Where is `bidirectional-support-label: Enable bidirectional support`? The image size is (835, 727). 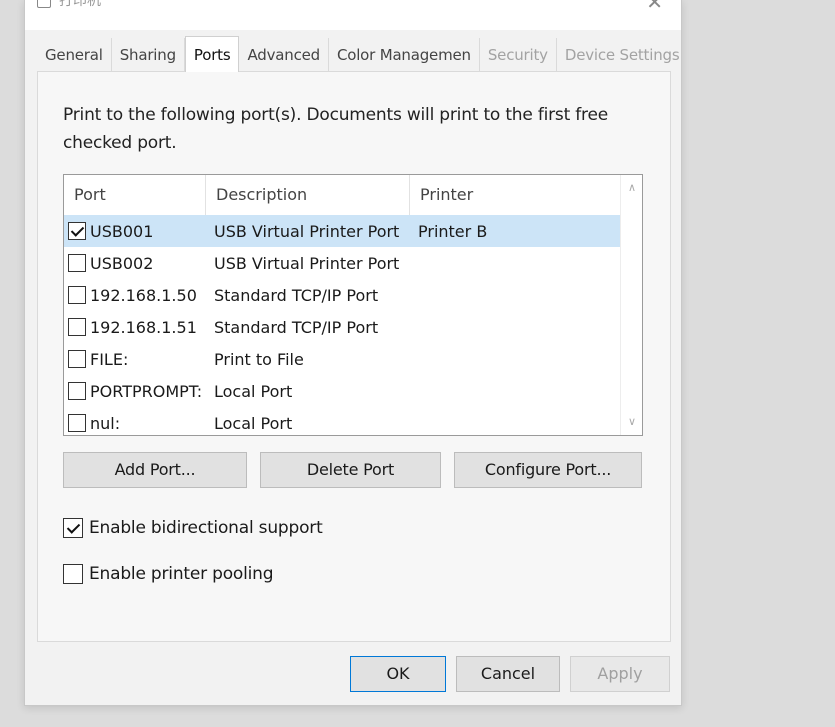 bidirectional-support-label: Enable bidirectional support is located at coordinates (206, 528).